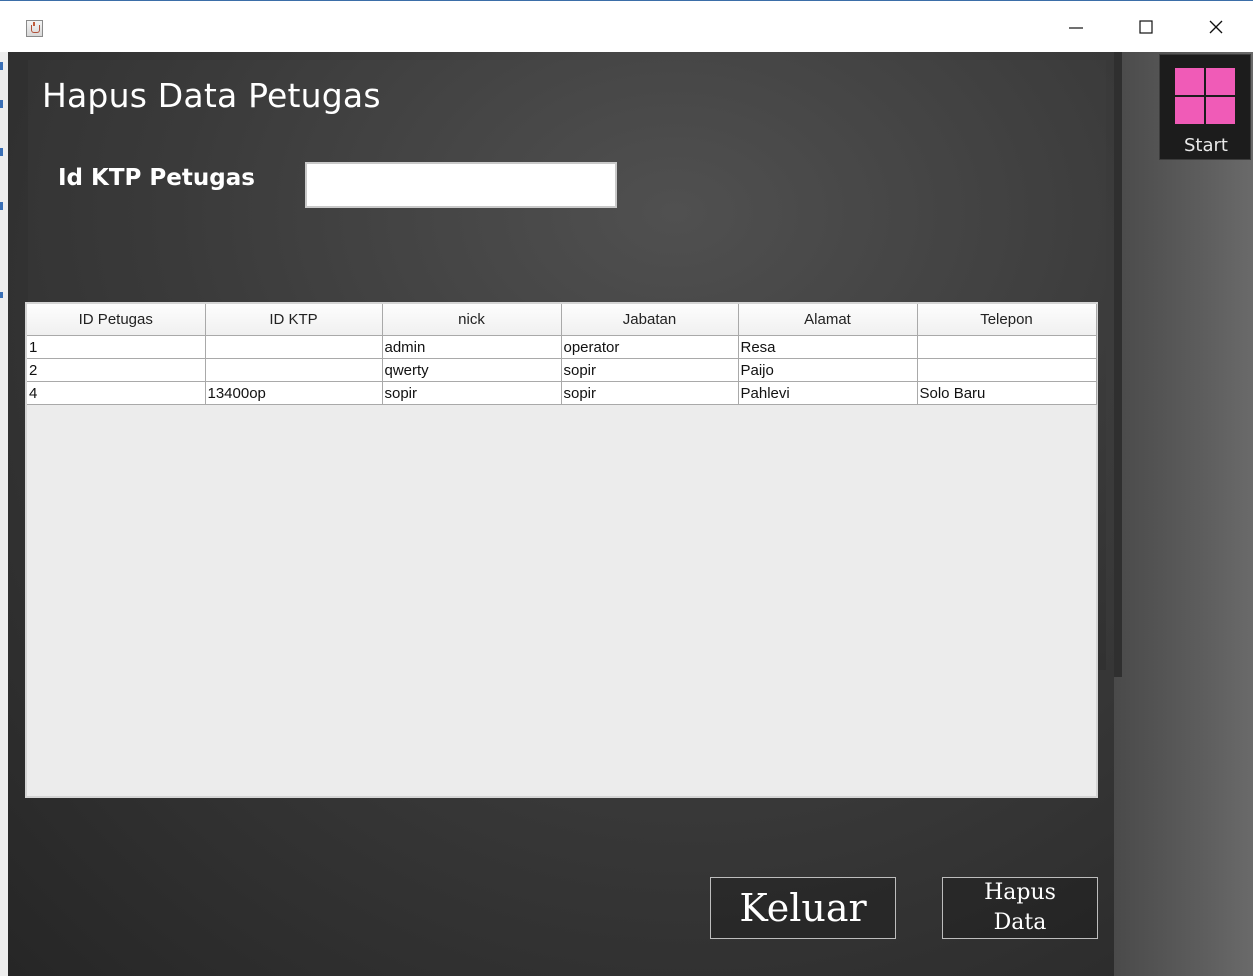 The image size is (1253, 976). Describe the element at coordinates (4, 514) in the screenshot. I see `background-window-edge` at that location.